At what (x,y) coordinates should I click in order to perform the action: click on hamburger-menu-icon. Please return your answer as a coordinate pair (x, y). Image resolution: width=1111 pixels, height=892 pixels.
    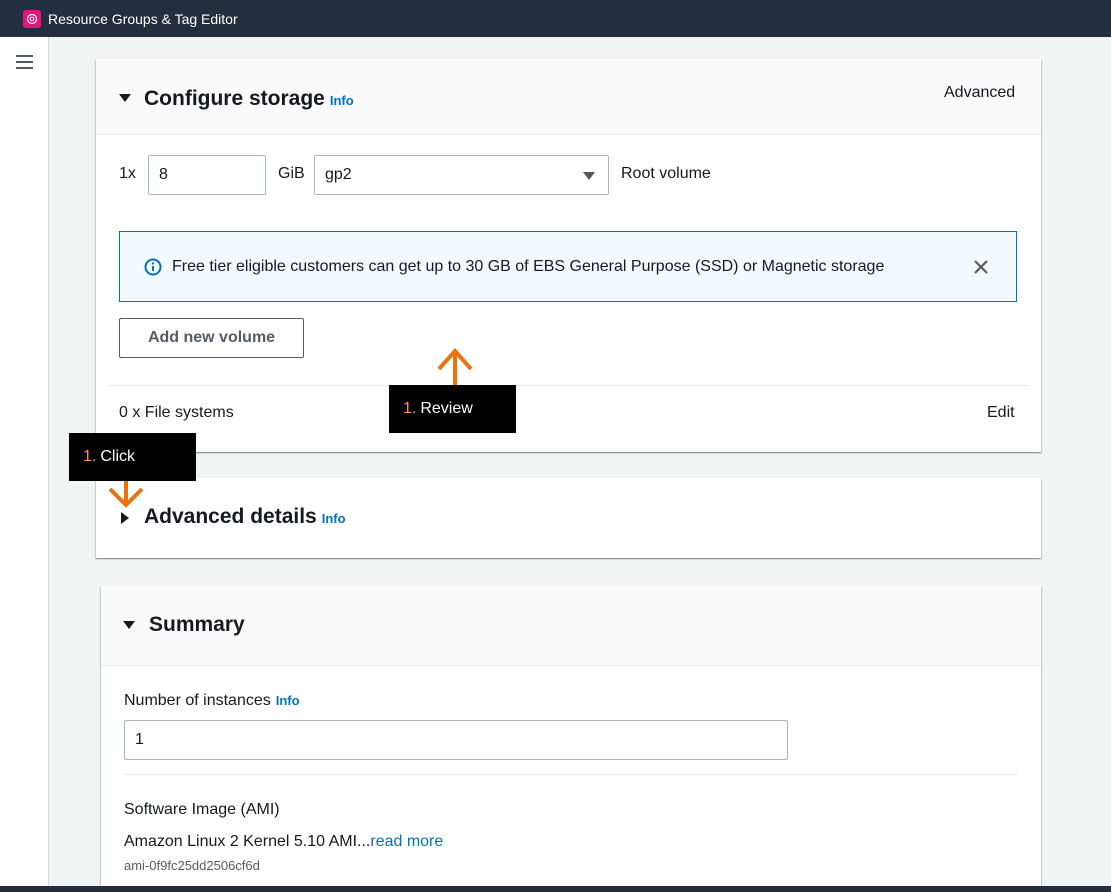
    Looking at the image, I should click on (25, 62).